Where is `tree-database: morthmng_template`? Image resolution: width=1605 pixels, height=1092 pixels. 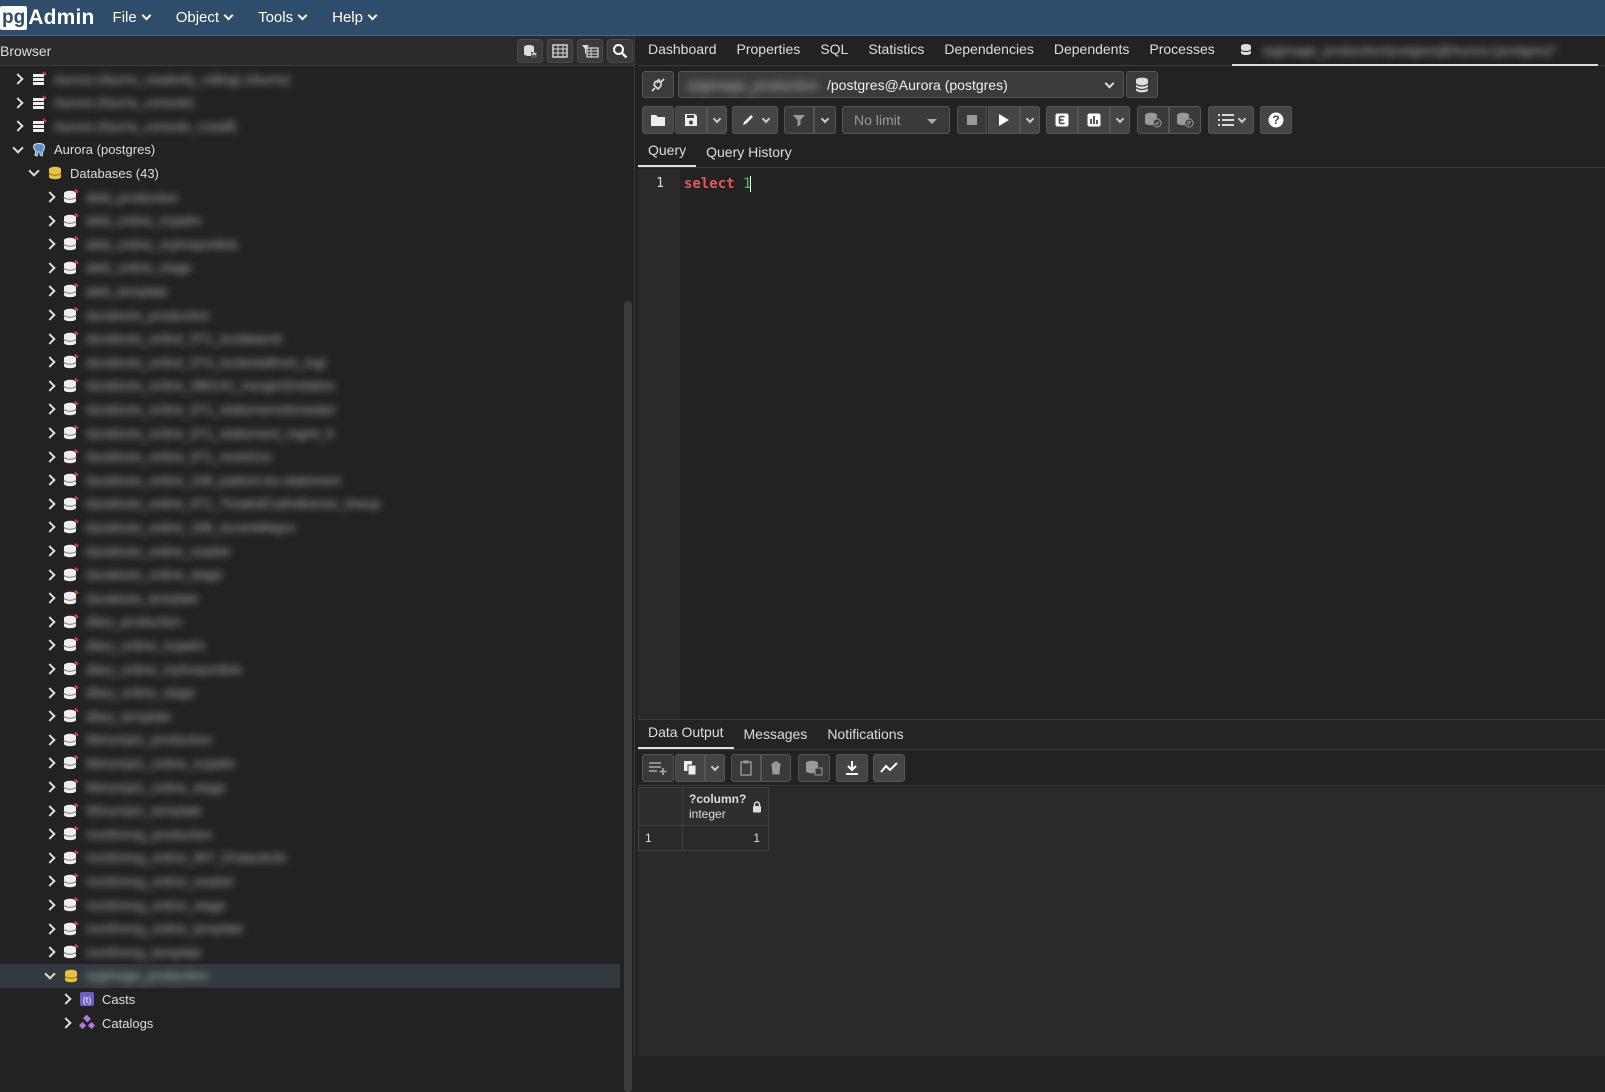 tree-database: morthmng_template is located at coordinates (310, 952).